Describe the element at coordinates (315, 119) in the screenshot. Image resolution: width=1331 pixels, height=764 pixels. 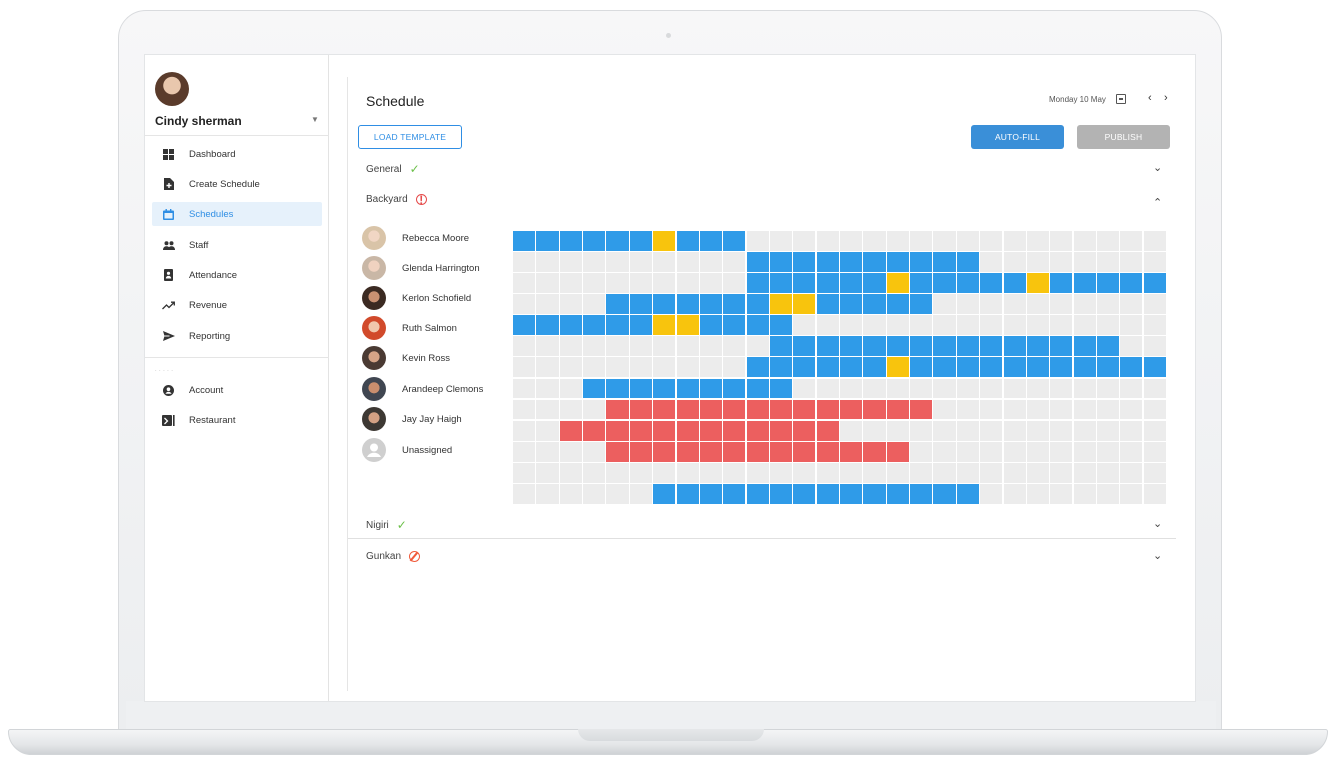
I see `user-menu-caret-icon: ▼` at that location.